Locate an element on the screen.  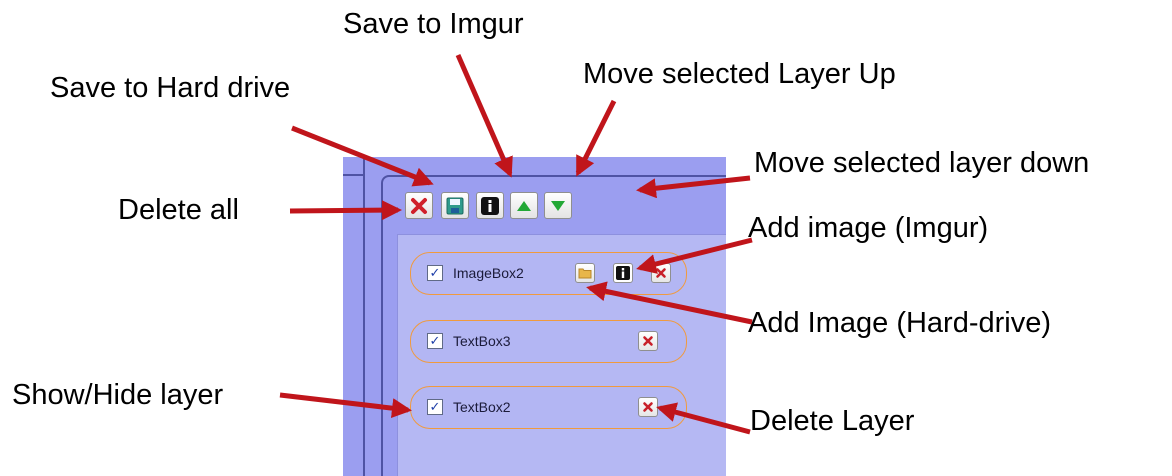
floppy-disk-icon is located at coordinates (455, 205).